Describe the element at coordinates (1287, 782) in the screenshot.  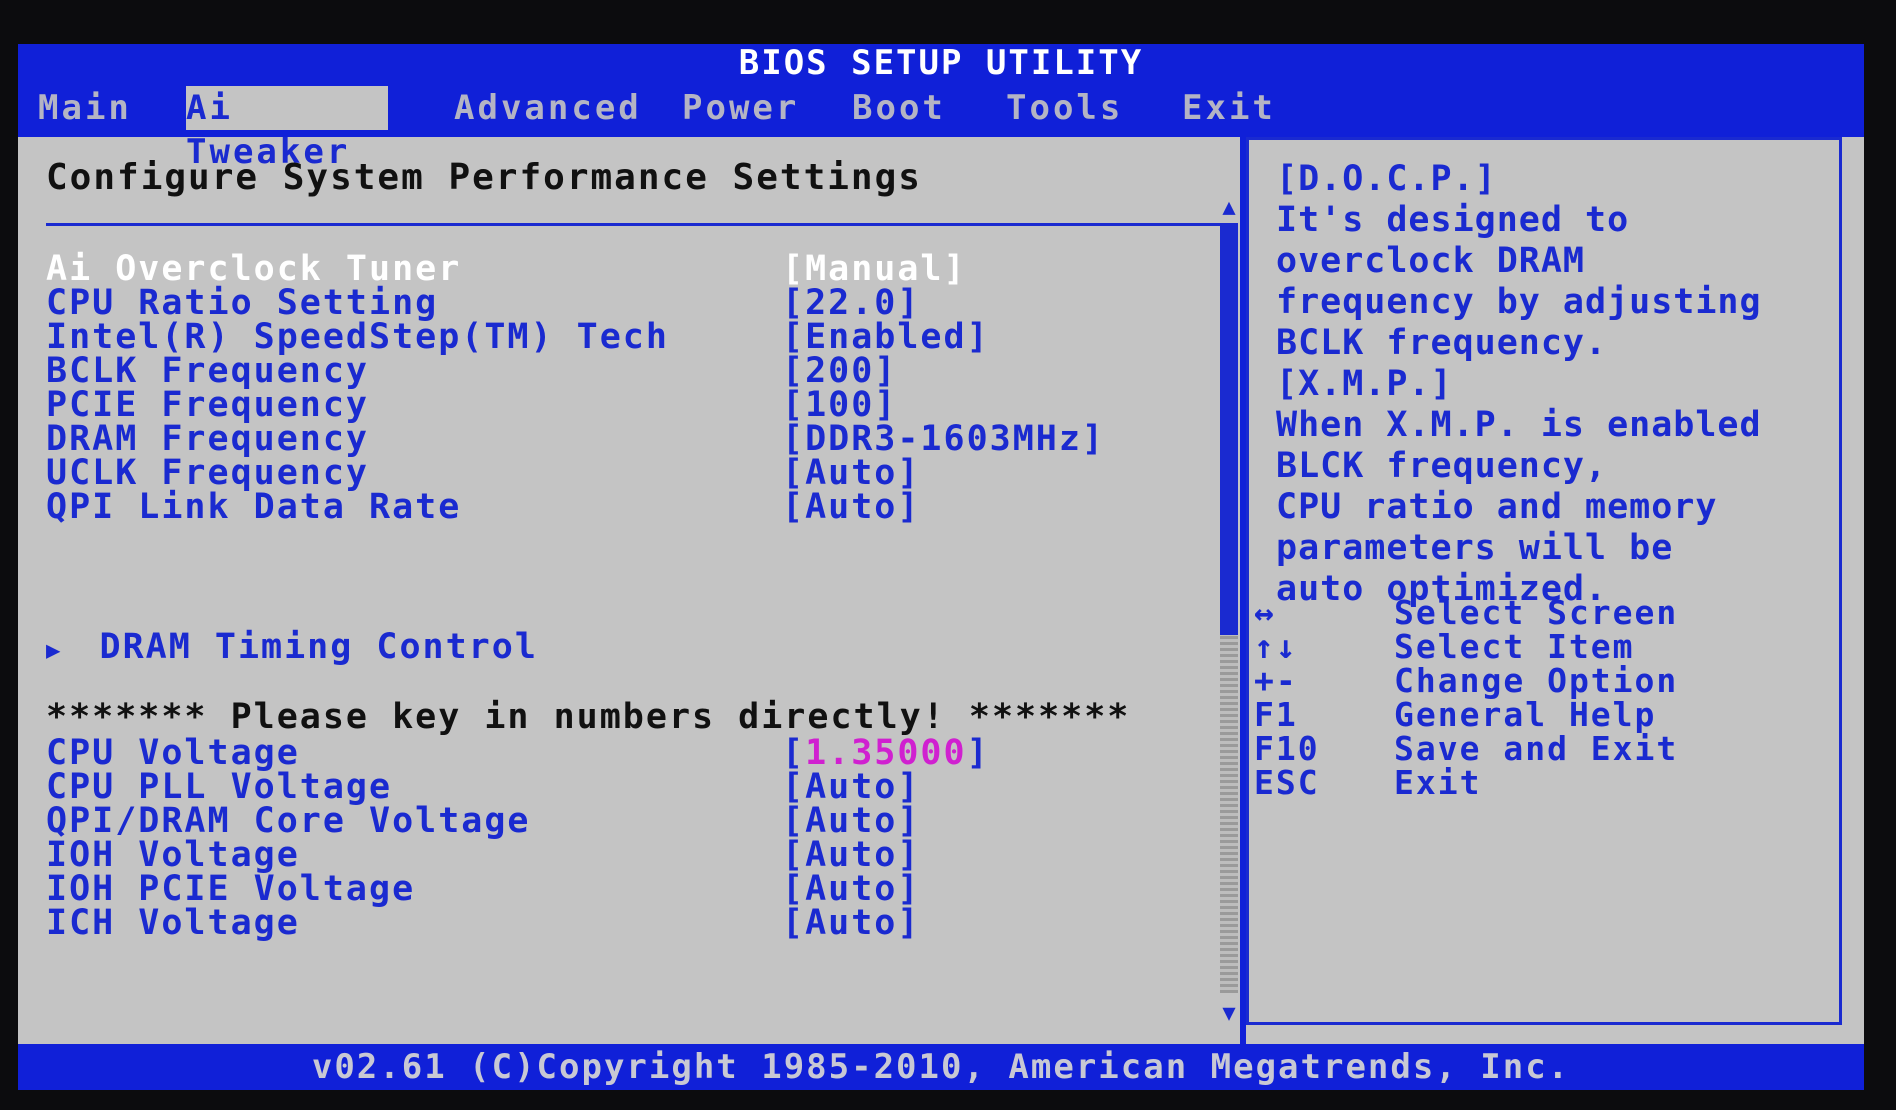
I see `key-label: ESC` at that location.